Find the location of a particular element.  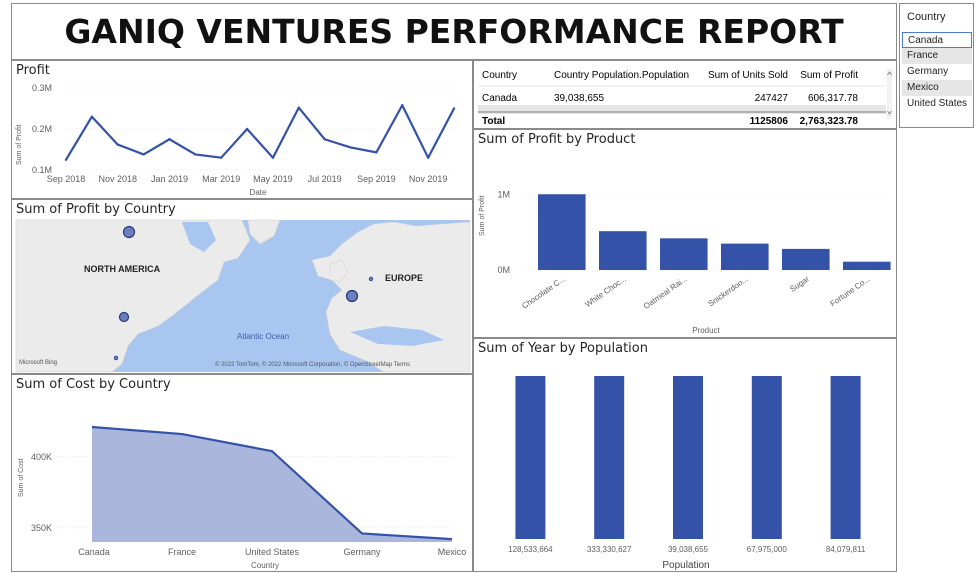

x-tick-label: Canada is located at coordinates (94, 552).